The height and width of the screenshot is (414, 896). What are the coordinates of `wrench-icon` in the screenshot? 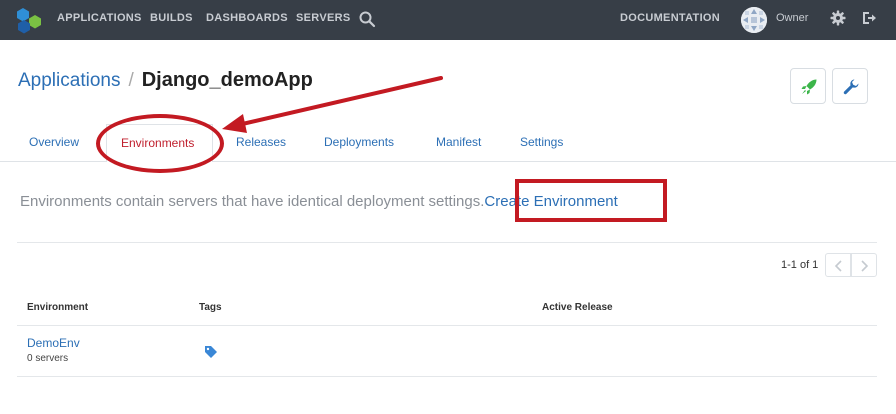 It's located at (851, 87).